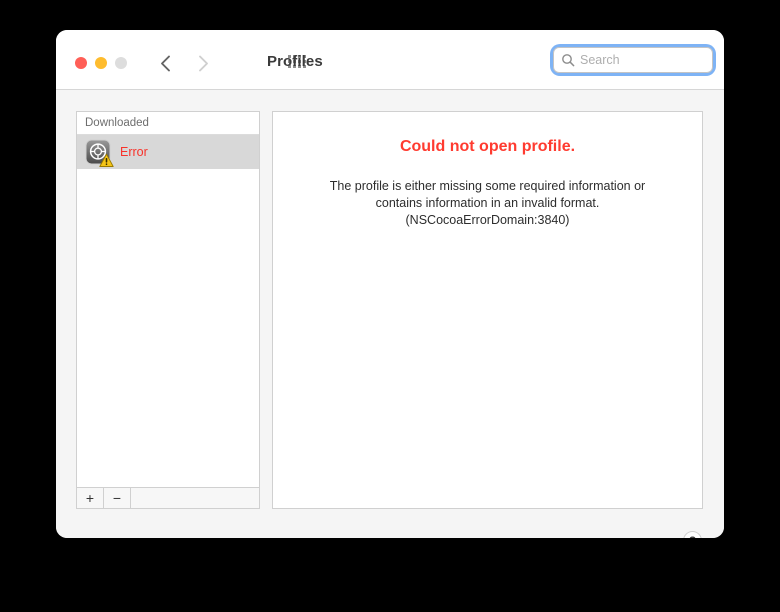 This screenshot has height=612, width=780. What do you see at coordinates (184, 63) in the screenshot?
I see `navigation-arrows` at bounding box center [184, 63].